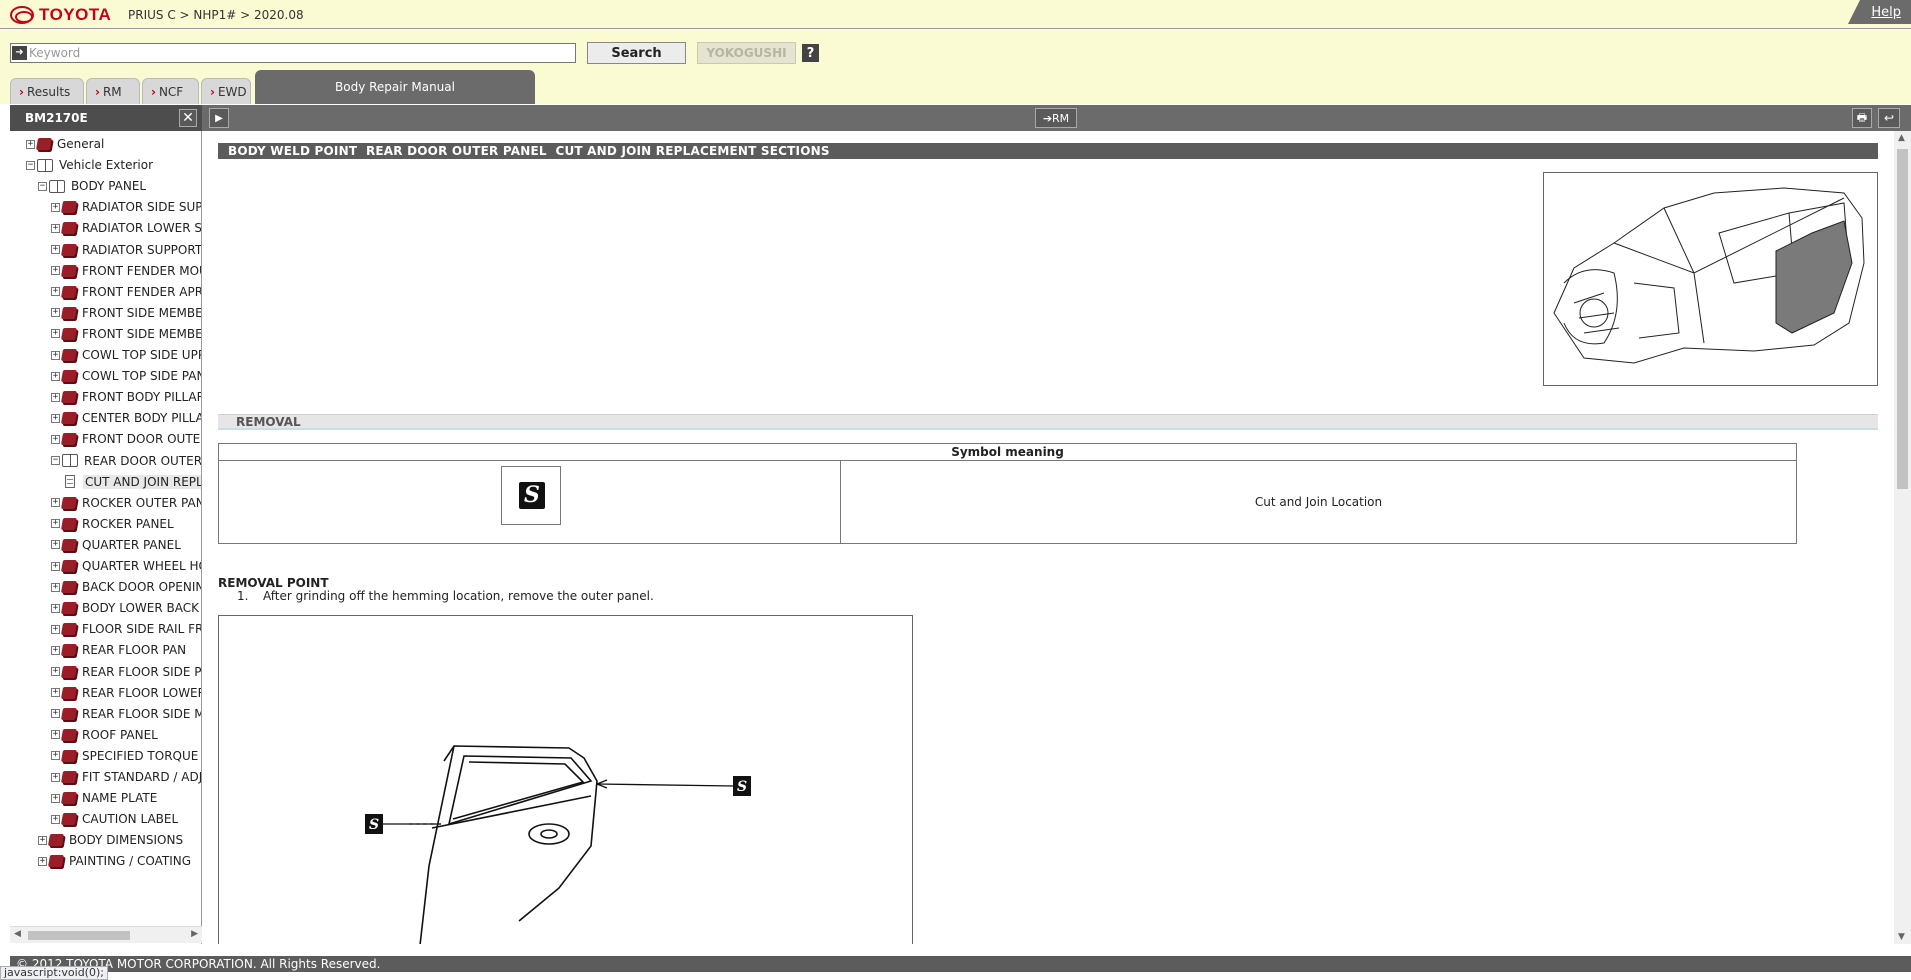  Describe the element at coordinates (114, 819) in the screenshot. I see `tree-item: + CAUTION LABEL` at that location.